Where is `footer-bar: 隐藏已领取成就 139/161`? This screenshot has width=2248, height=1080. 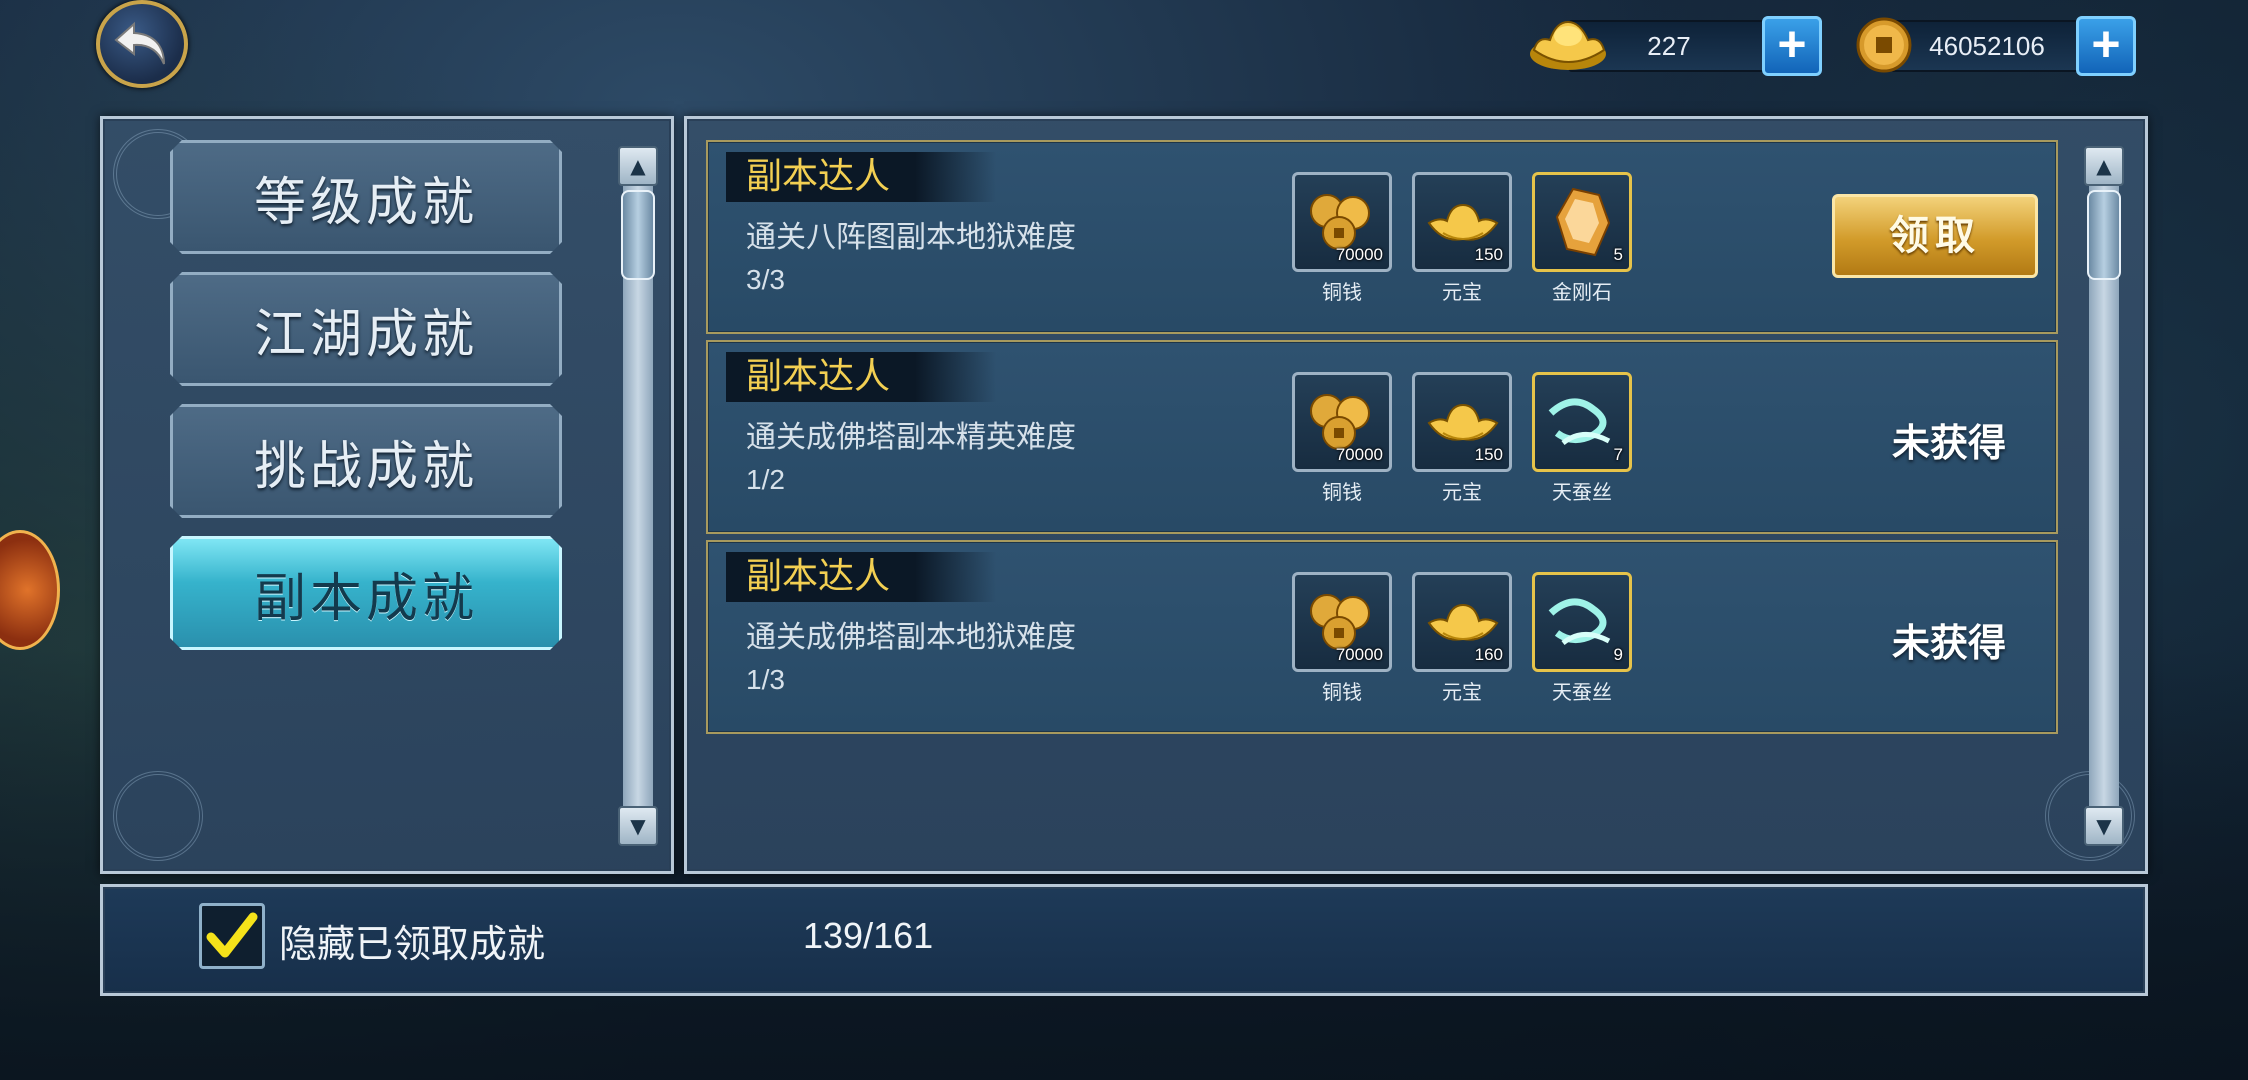 footer-bar: 隐藏已领取成就 139/161 is located at coordinates (1124, 940).